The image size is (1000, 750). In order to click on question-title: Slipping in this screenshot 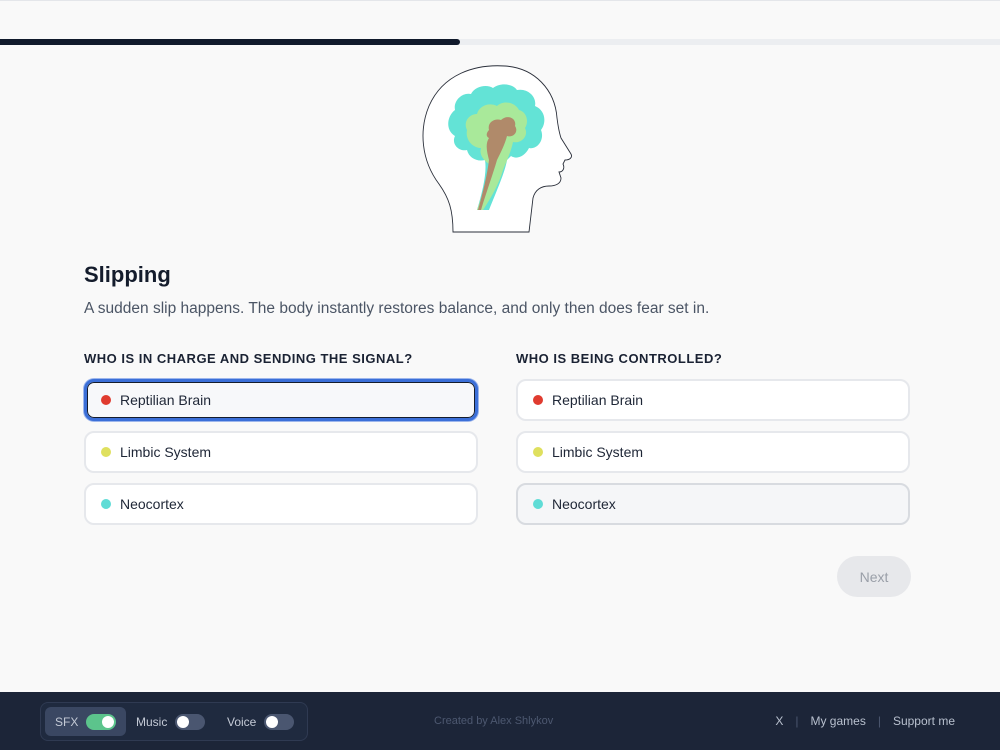, I will do `click(127, 274)`.